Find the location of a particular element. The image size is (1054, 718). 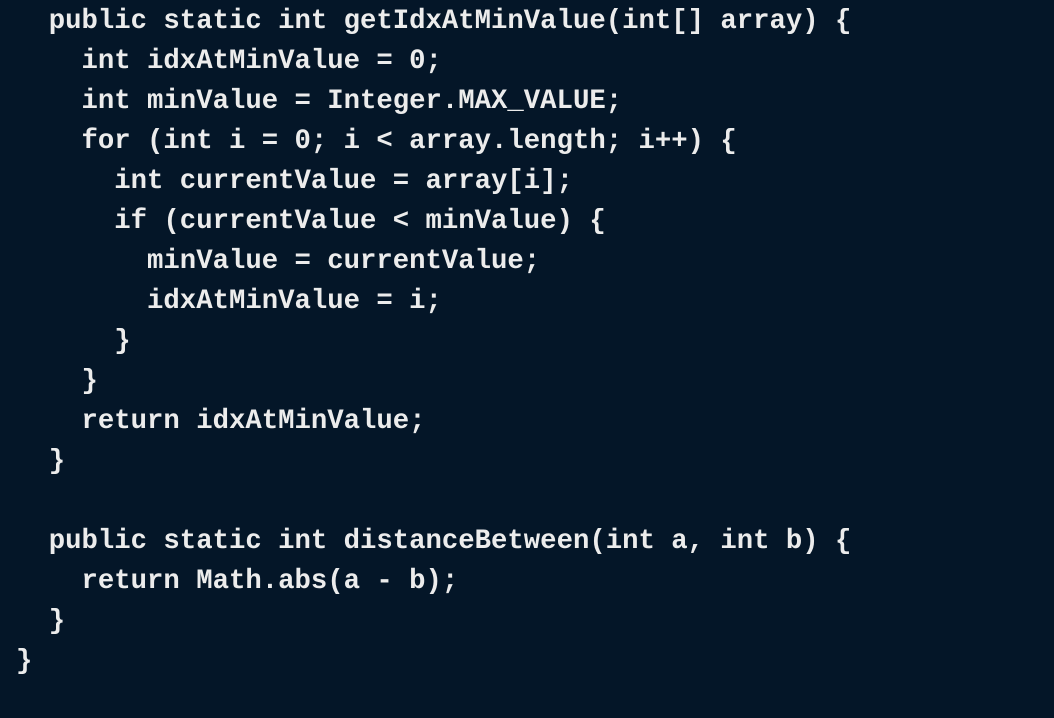

code-line: return idxAtMinValue; is located at coordinates (221, 421).